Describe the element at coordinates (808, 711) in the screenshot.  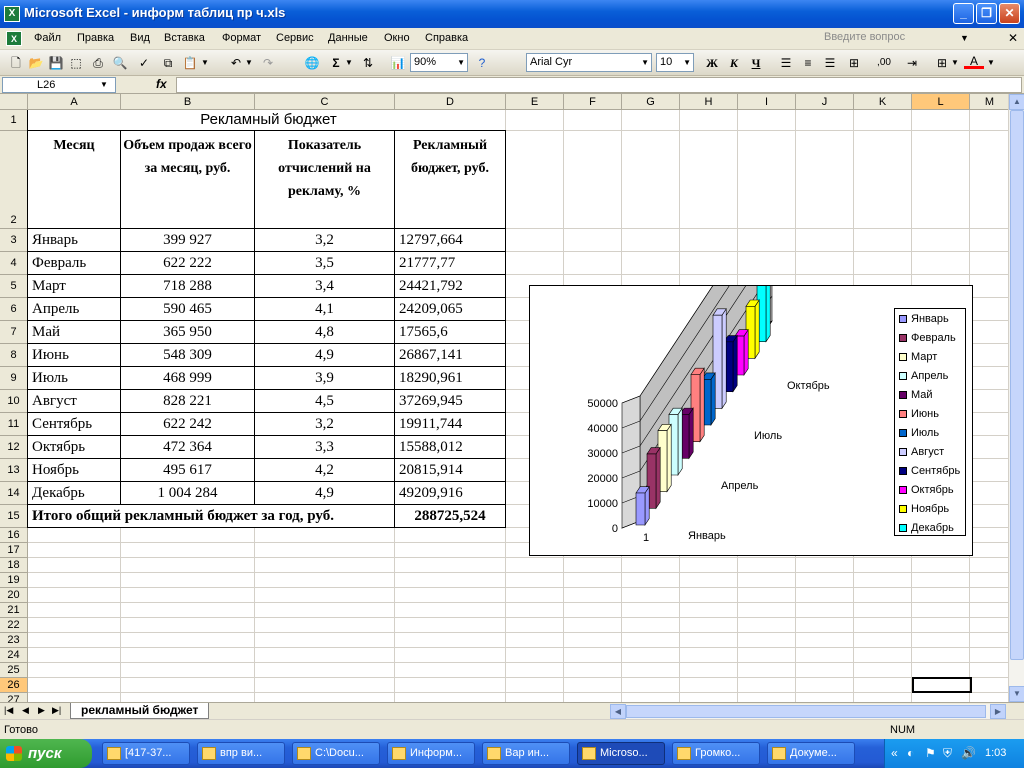
I see `horizontal-scrollbar: ◀ ▶` at that location.